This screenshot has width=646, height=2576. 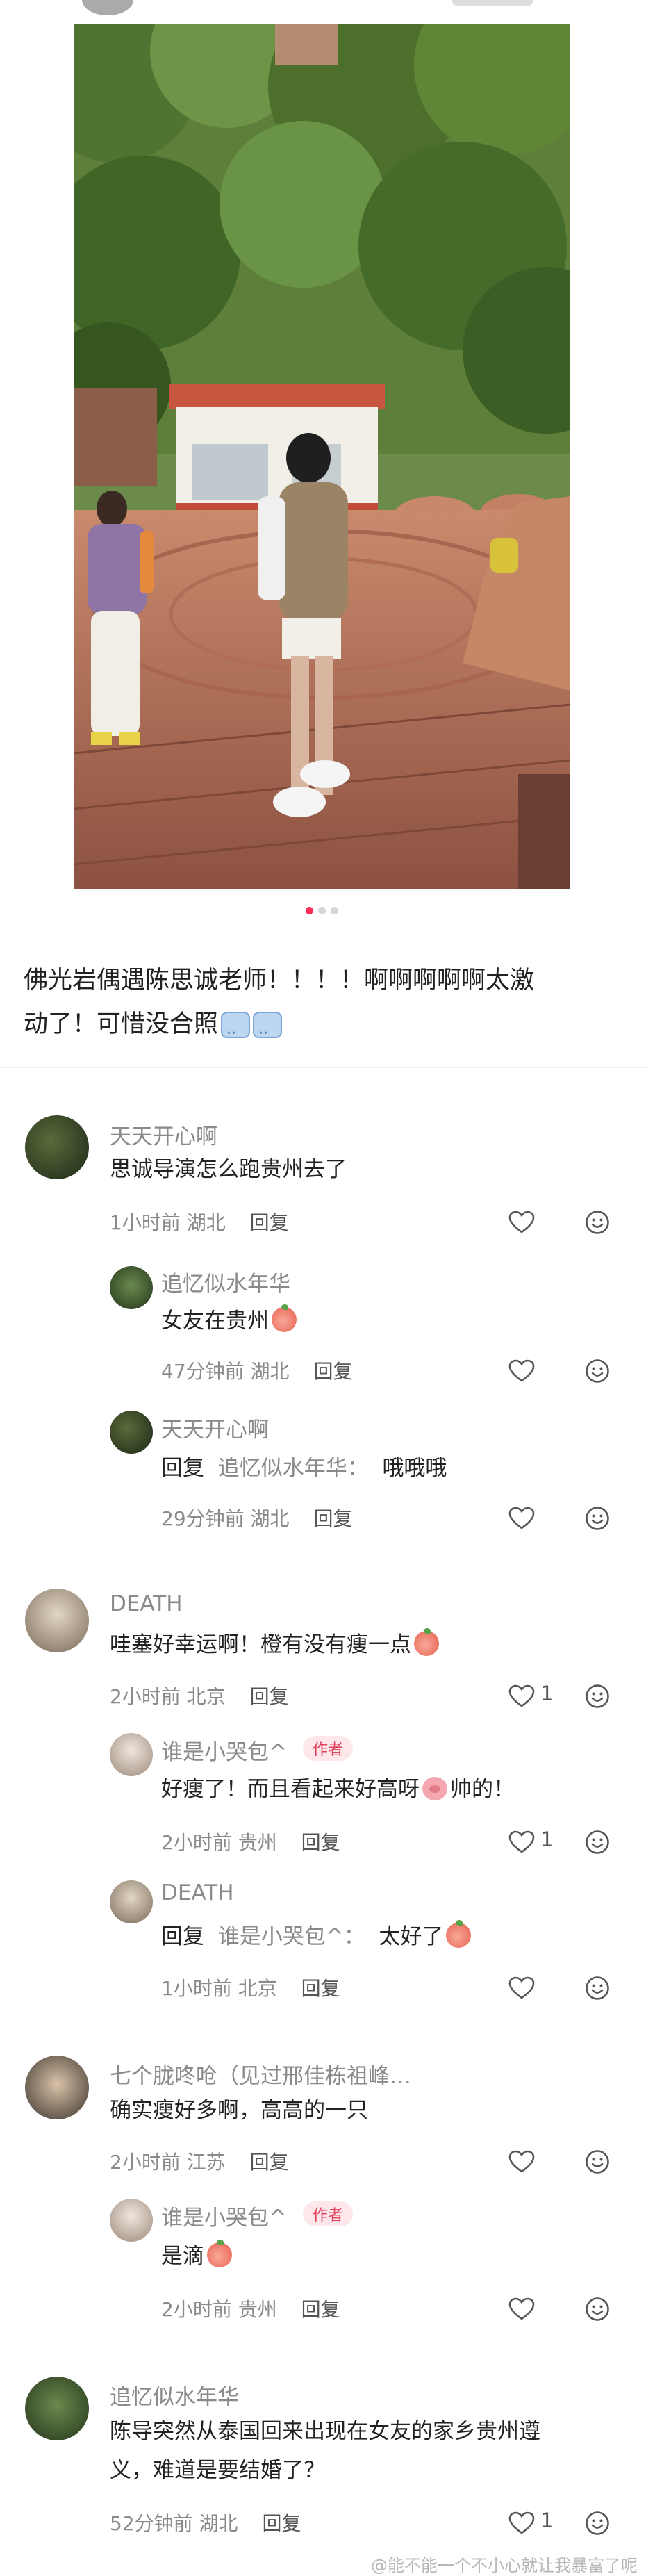 I want to click on comment-text: 哦哦哦, so click(x=414, y=1468).